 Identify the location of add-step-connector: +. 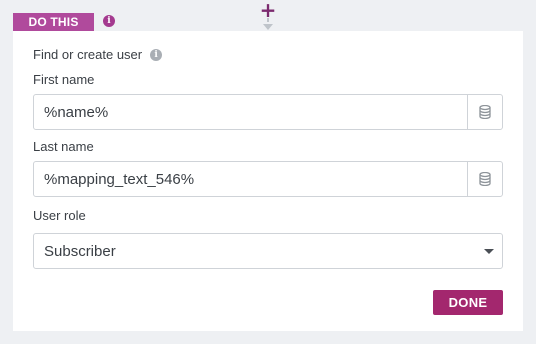
(268, 15).